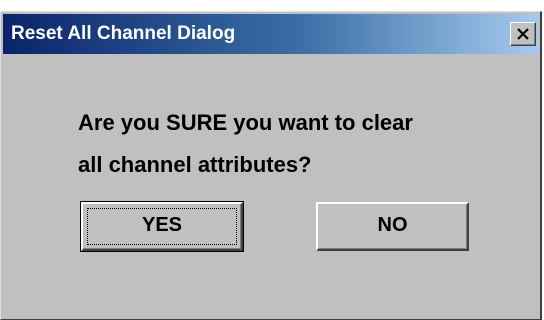  Describe the element at coordinates (195, 164) in the screenshot. I see `message-line-2: all channel attributes?` at that location.